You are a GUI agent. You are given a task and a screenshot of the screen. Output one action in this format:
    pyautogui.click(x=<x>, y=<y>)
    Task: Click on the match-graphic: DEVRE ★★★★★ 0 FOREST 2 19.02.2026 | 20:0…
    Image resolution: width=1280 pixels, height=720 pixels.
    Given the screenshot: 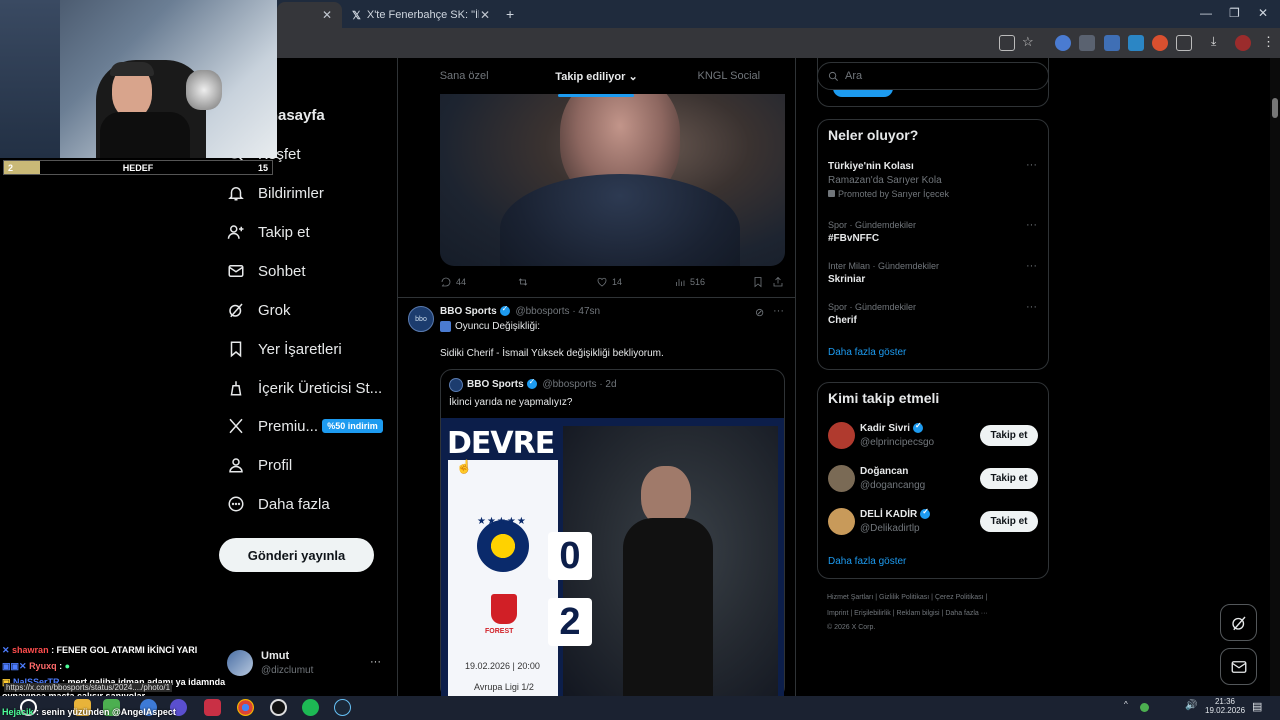 What is the action you would take?
    pyautogui.click(x=612, y=558)
    